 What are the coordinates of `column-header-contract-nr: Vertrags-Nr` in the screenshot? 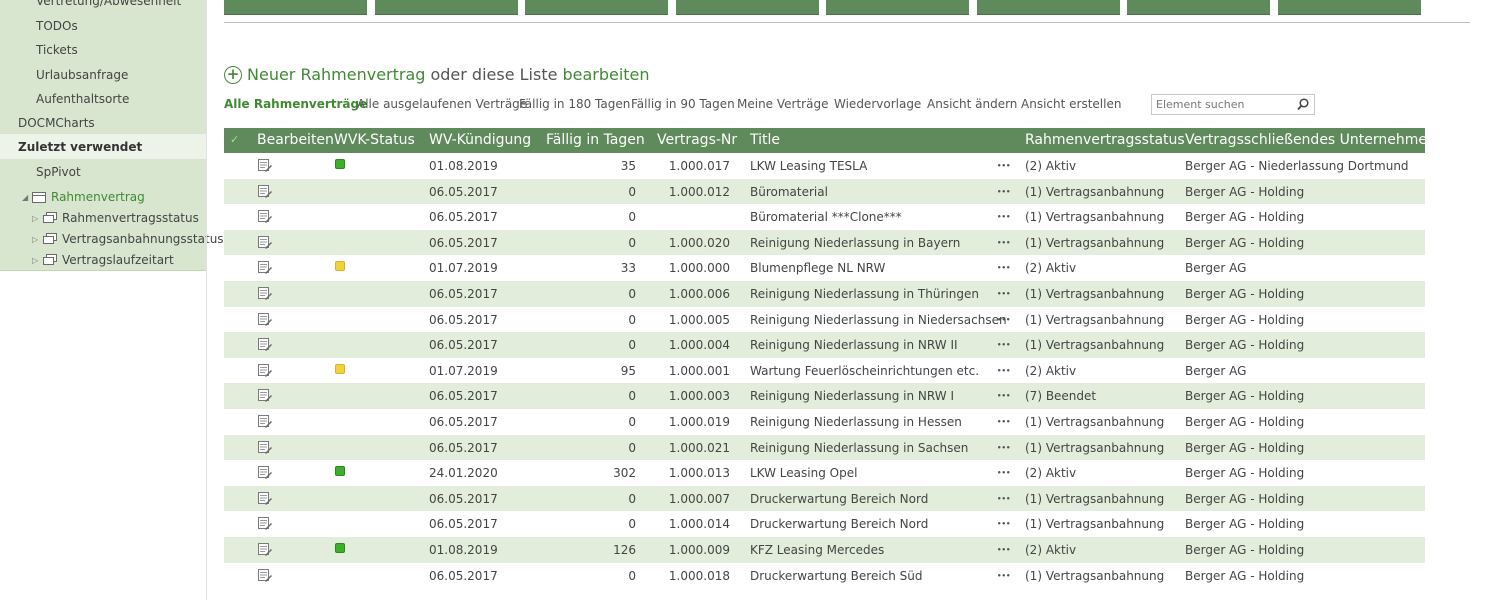 It's located at (697, 140).